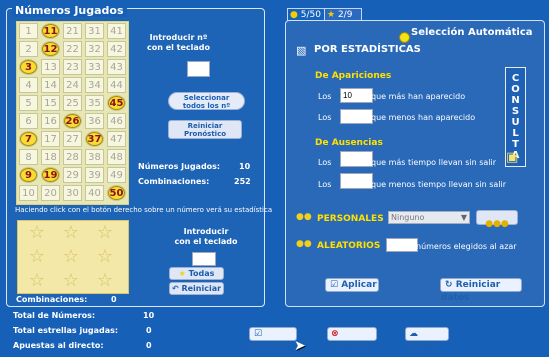 This screenshot has height=357, width=549. Describe the element at coordinates (94, 85) in the screenshot. I see `number-cell: 34` at that location.